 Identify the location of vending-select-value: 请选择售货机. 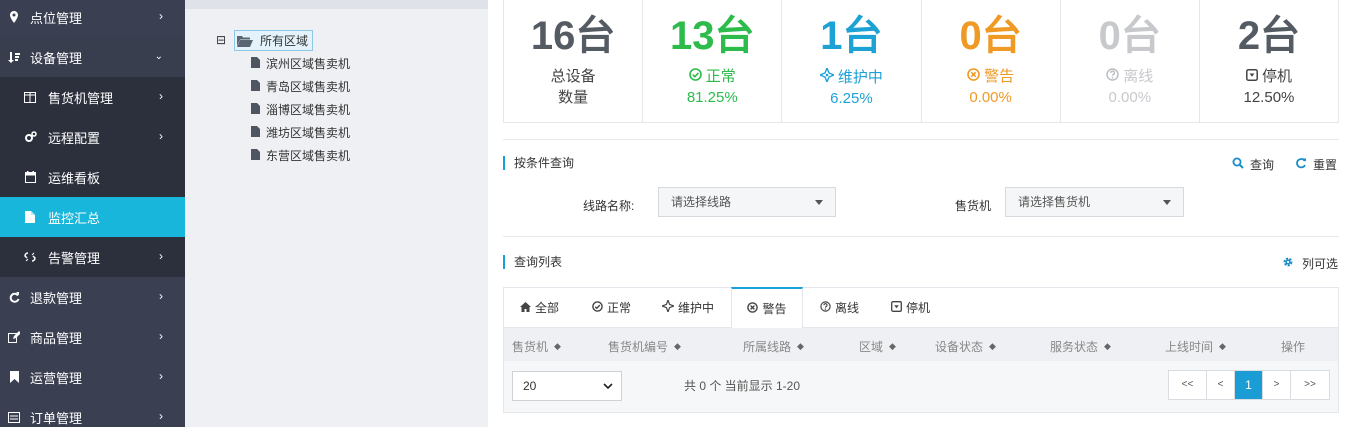
(1054, 202).